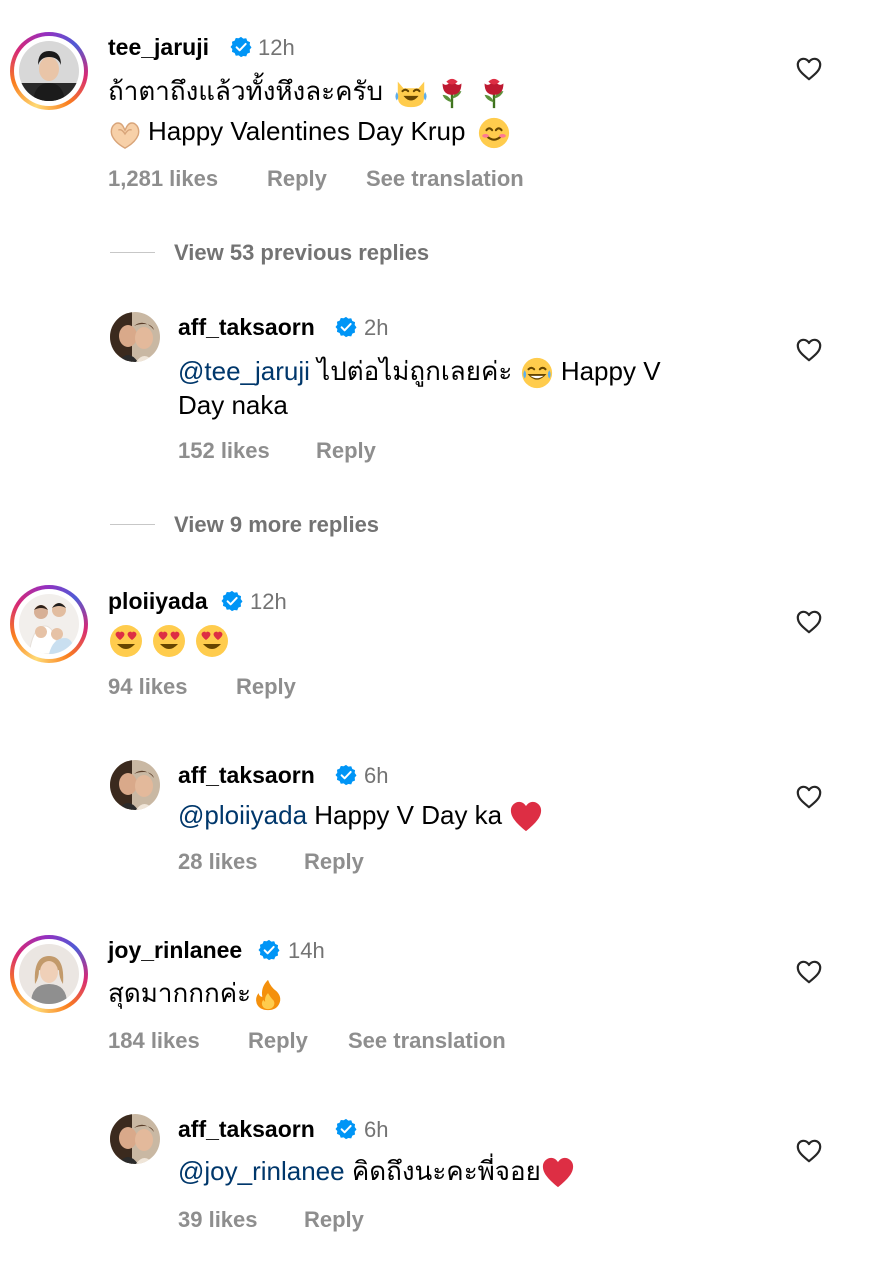 This screenshot has height=1264, width=870. Describe the element at coordinates (309, 132) in the screenshot. I see `comment-text-line2: Happy Valentines Day Krup` at that location.